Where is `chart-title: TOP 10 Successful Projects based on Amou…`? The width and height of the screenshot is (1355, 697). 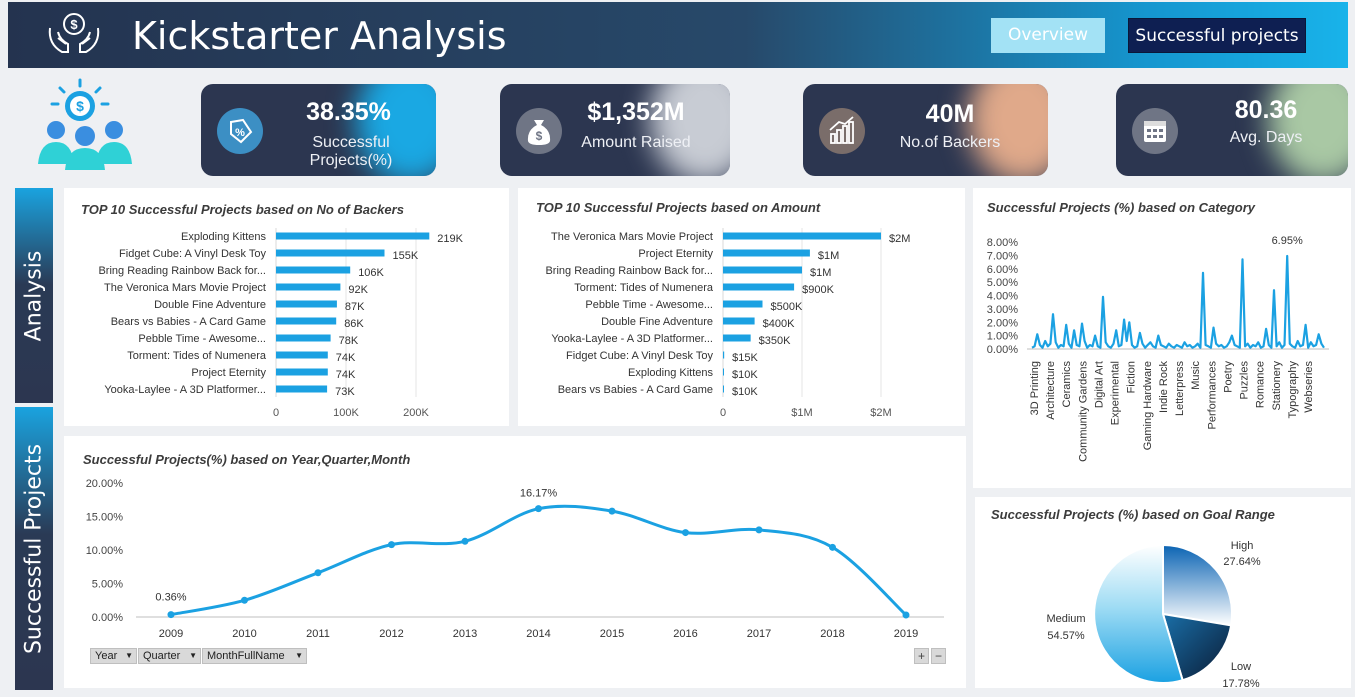
chart-title: TOP 10 Successful Projects based on Amou… is located at coordinates (678, 207).